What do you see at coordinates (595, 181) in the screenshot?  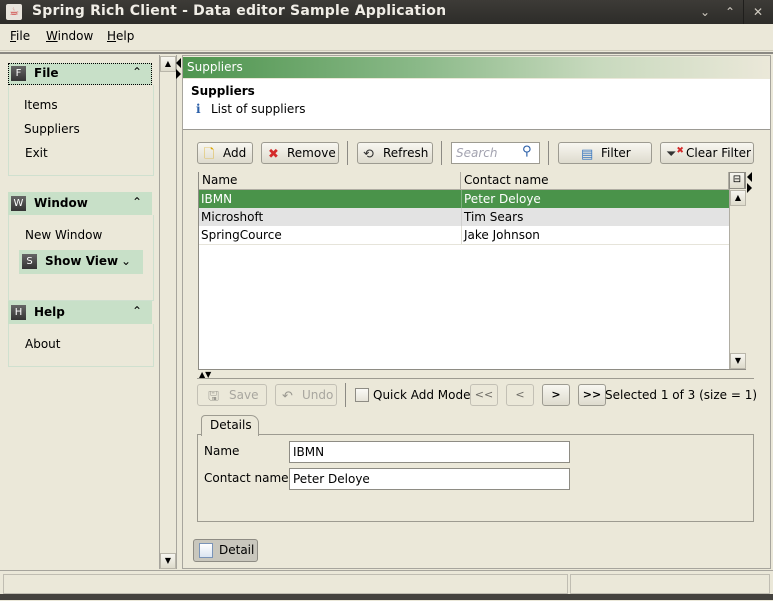 I see `column-header-contact-name: Contact name` at bounding box center [595, 181].